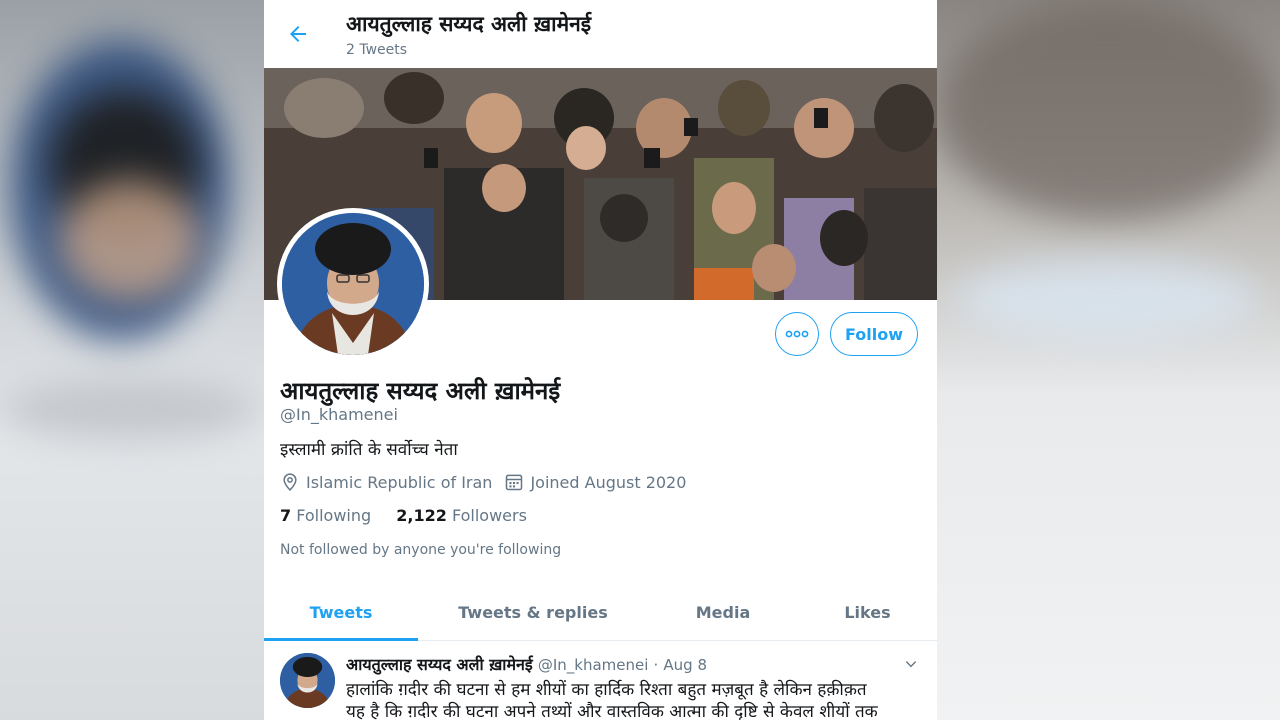  Describe the element at coordinates (867, 612) in the screenshot. I see `tab-likes: Likes` at that location.